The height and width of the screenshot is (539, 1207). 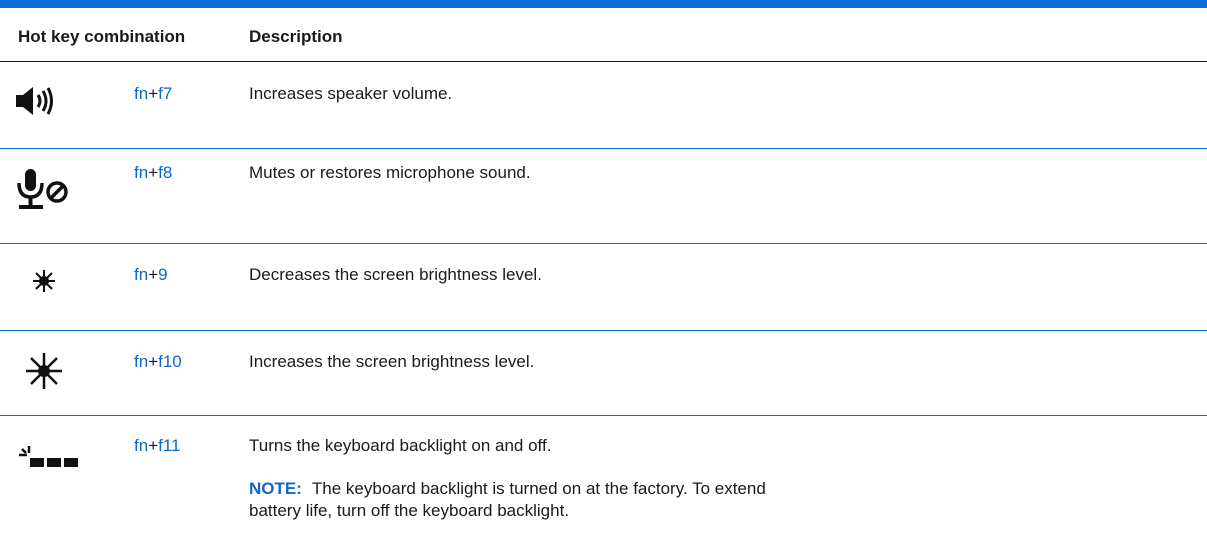 I want to click on hotkey-combination: fn+f11, so click(x=157, y=446).